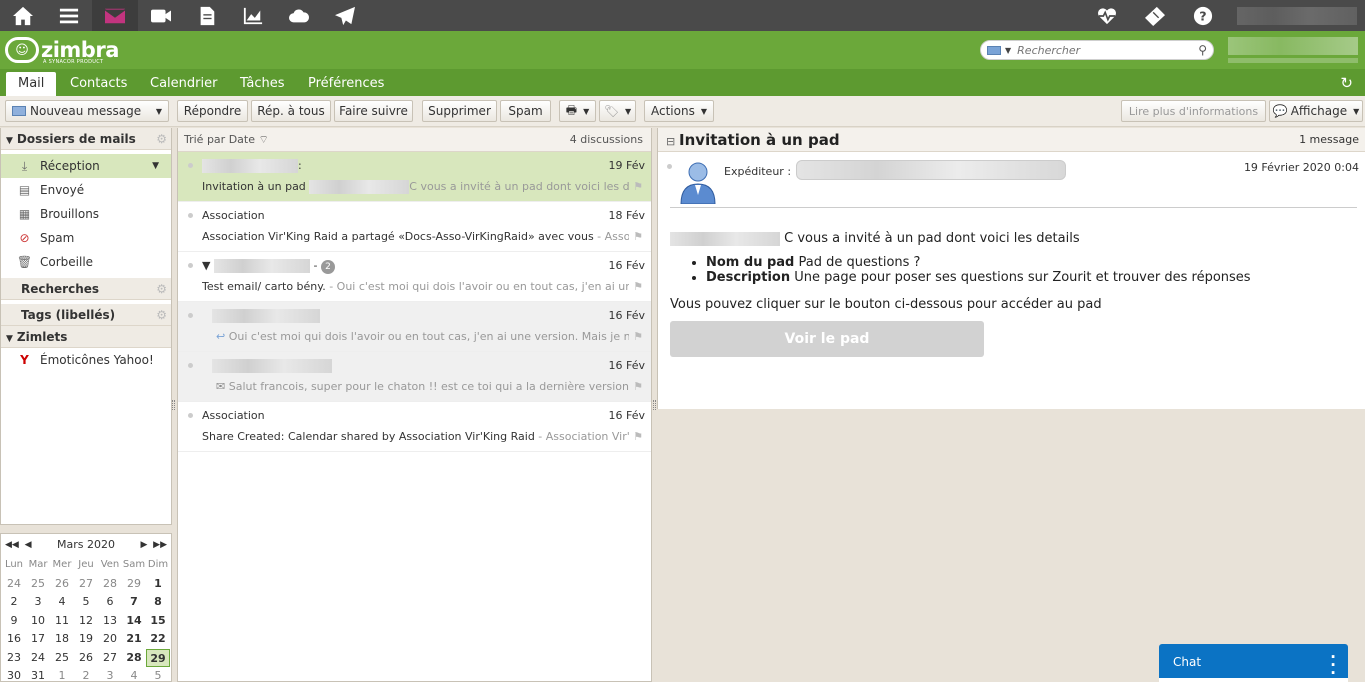 Image resolution: width=1365 pixels, height=682 pixels. I want to click on calendar-day: 8, so click(158, 602).